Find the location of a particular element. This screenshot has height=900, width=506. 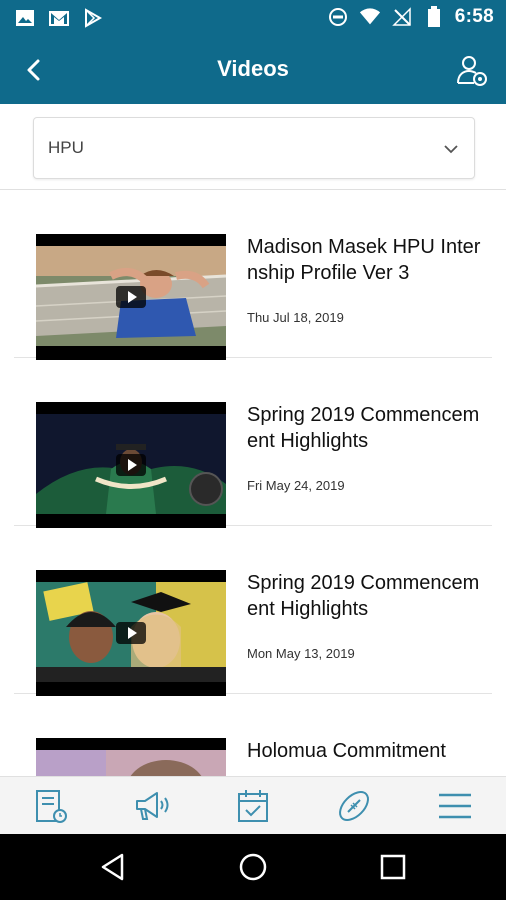

bottom-tab-bar is located at coordinates (253, 805).